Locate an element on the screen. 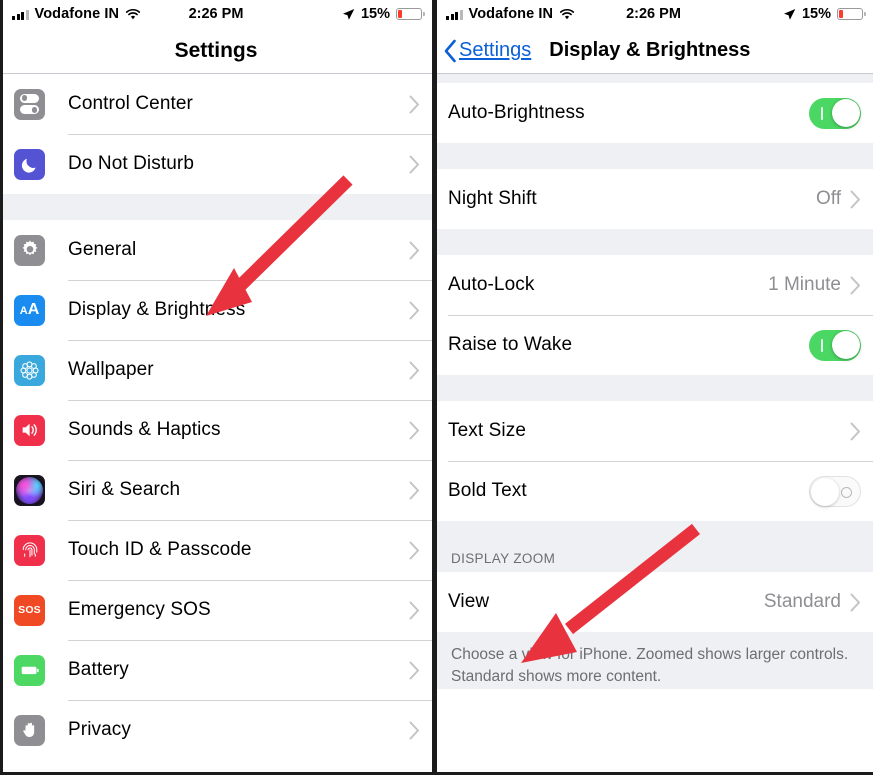 The width and height of the screenshot is (873, 775). display-zoom-group: View Standard is located at coordinates (653, 602).